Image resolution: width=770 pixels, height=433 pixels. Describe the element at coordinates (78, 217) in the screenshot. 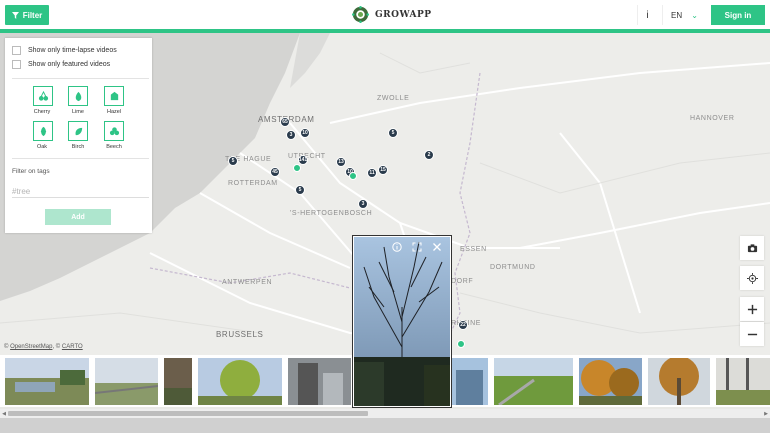

I see `add-tag-button: Add` at that location.